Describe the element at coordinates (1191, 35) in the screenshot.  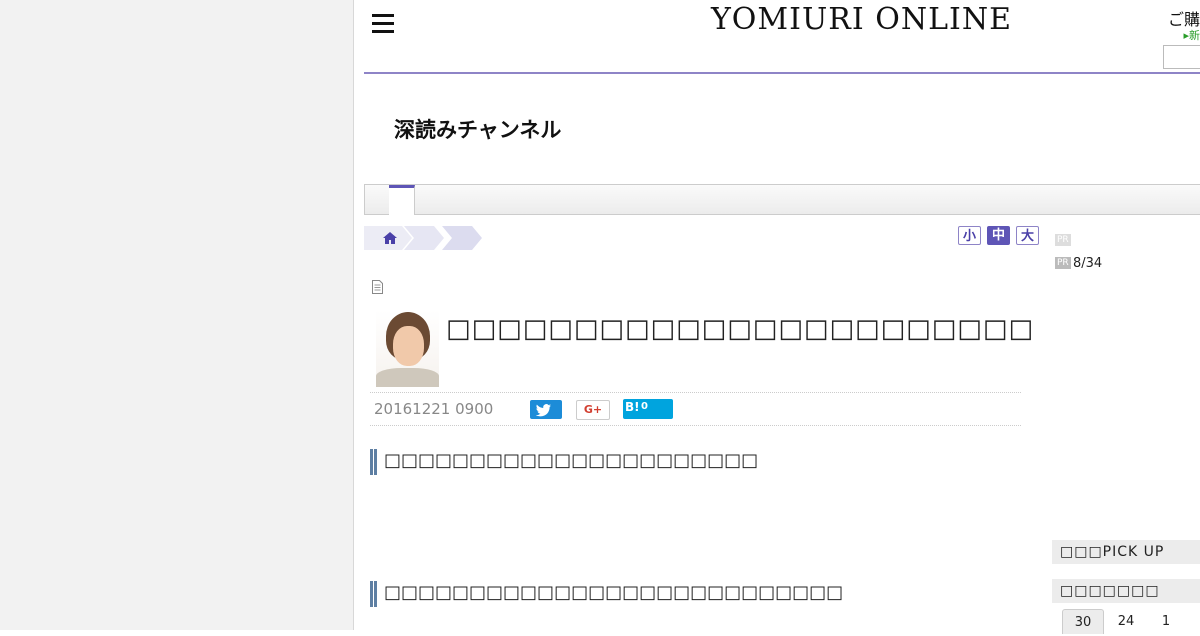
I see `signup-link: ▸新` at that location.